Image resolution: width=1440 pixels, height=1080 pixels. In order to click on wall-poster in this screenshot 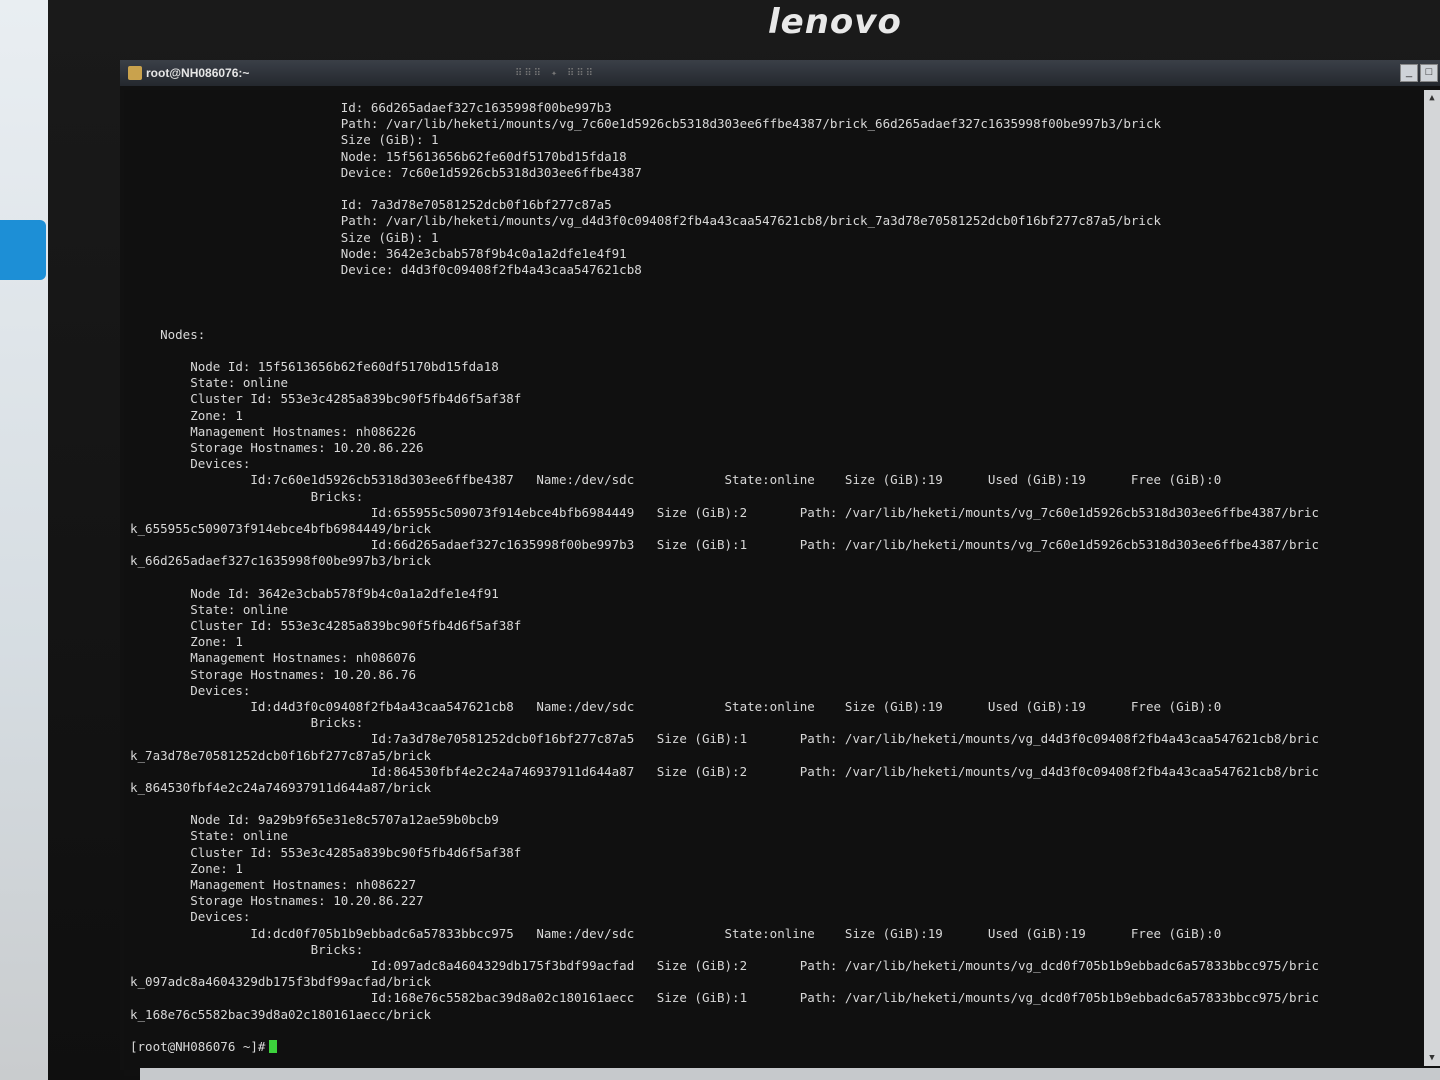, I will do `click(23, 250)`.